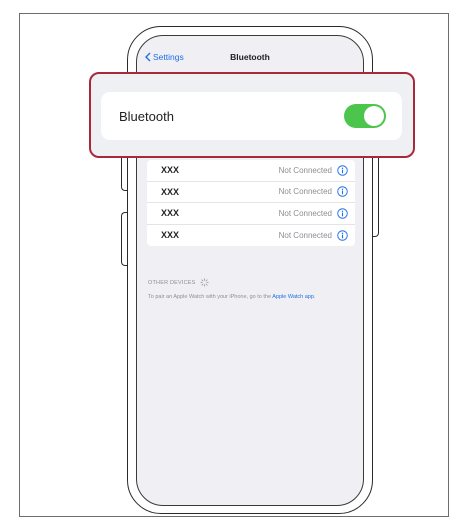  I want to click on note-suffix: ., so click(314, 297).